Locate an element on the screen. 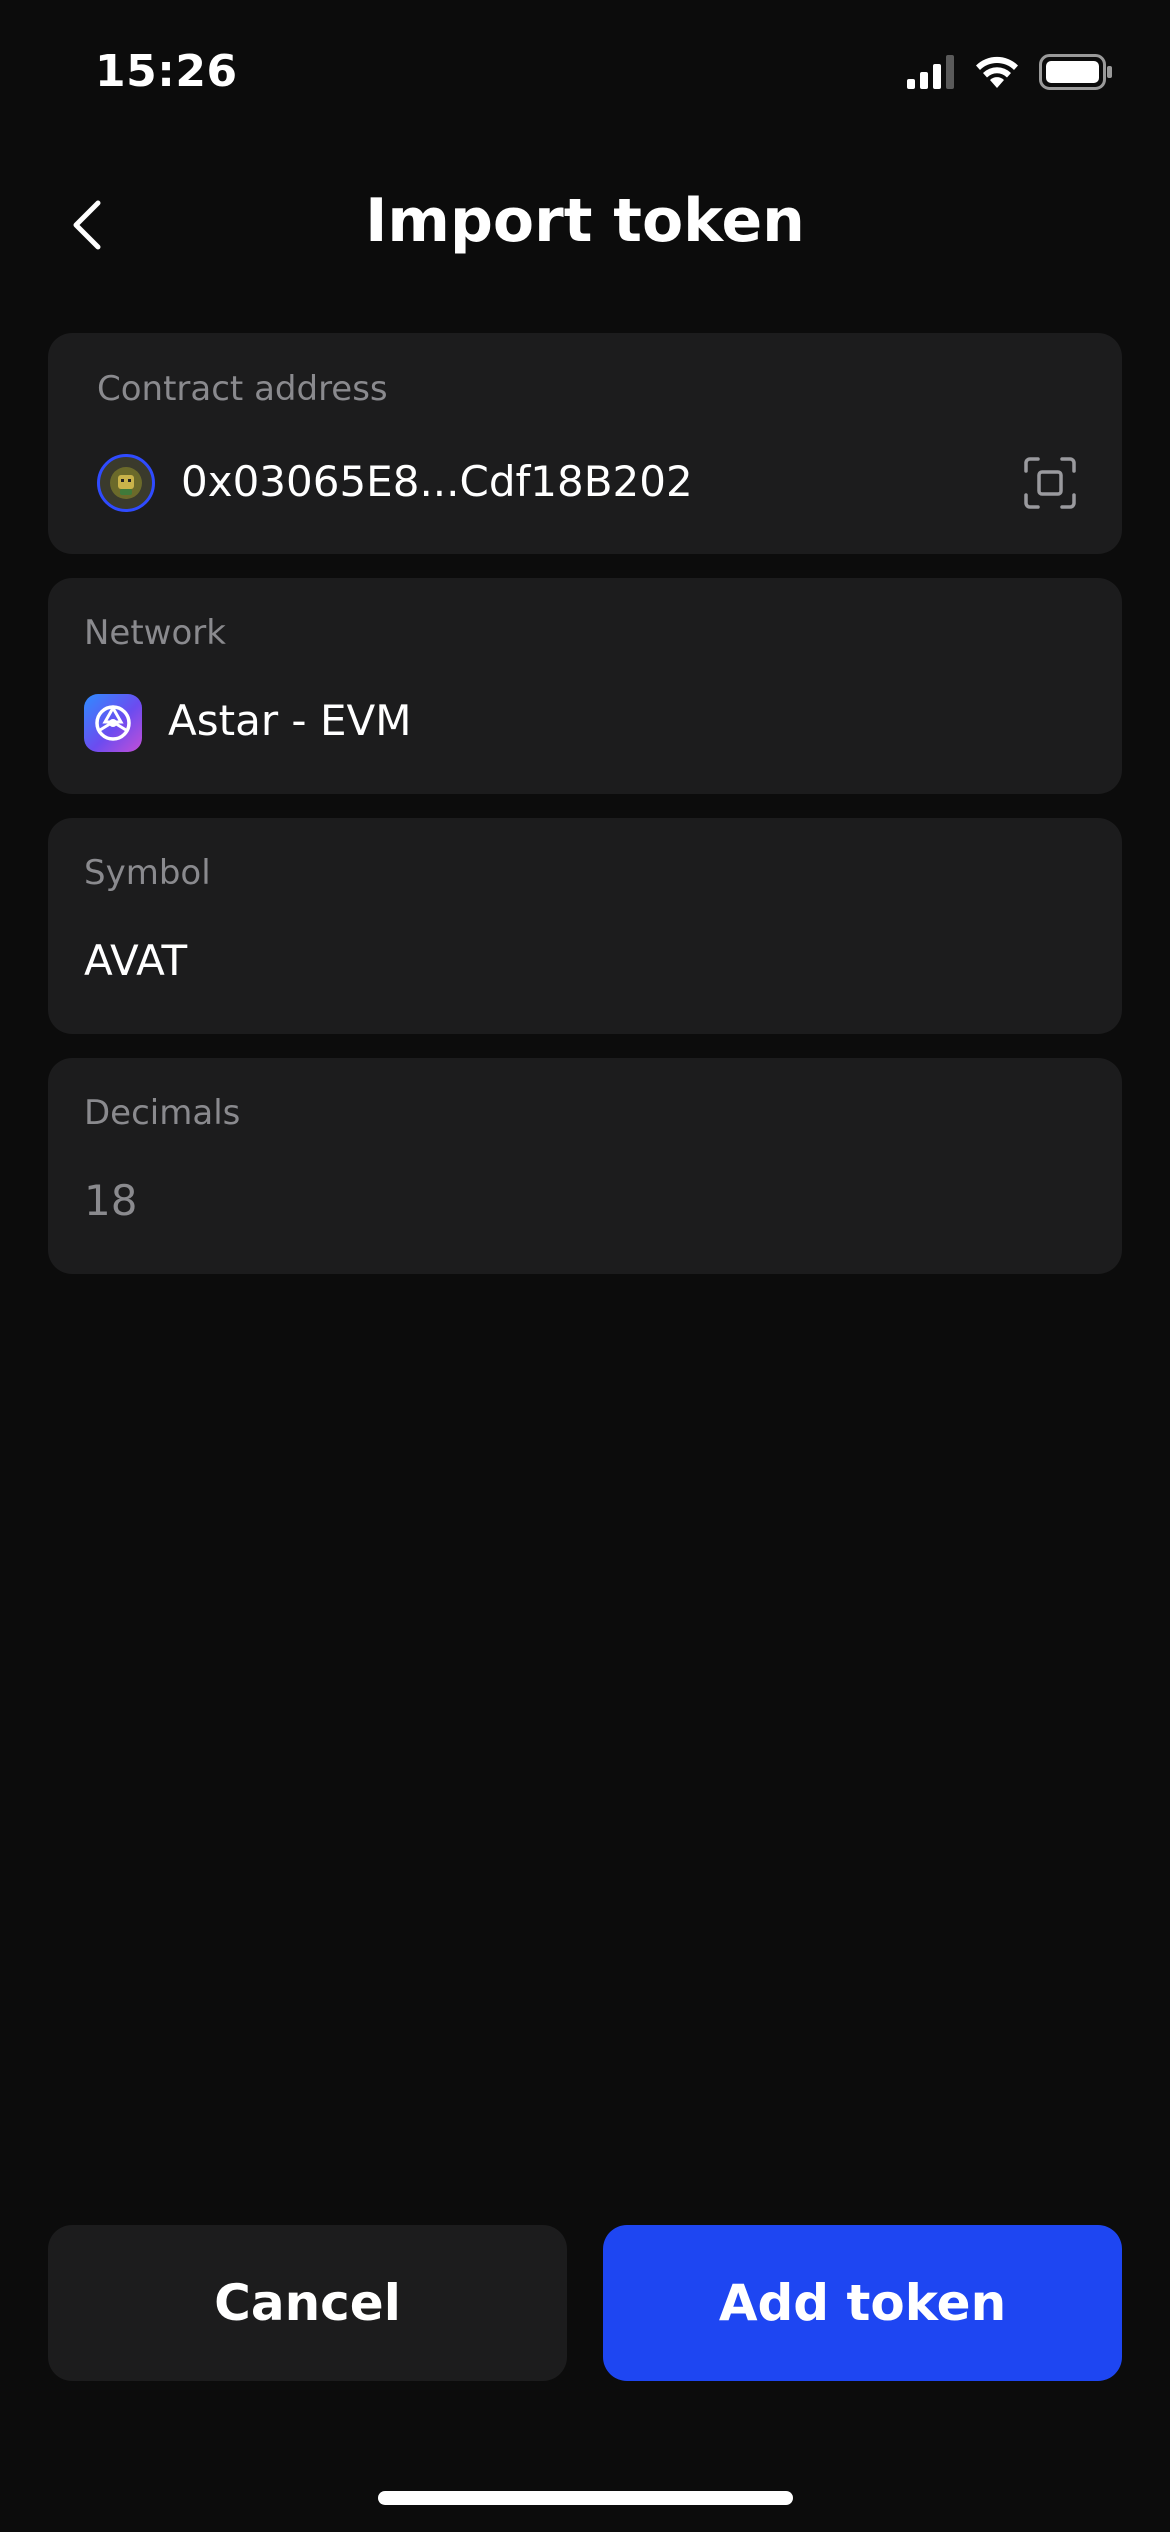 Image resolution: width=1170 pixels, height=2532 pixels. status-bar: 15:26 is located at coordinates (585, 75).